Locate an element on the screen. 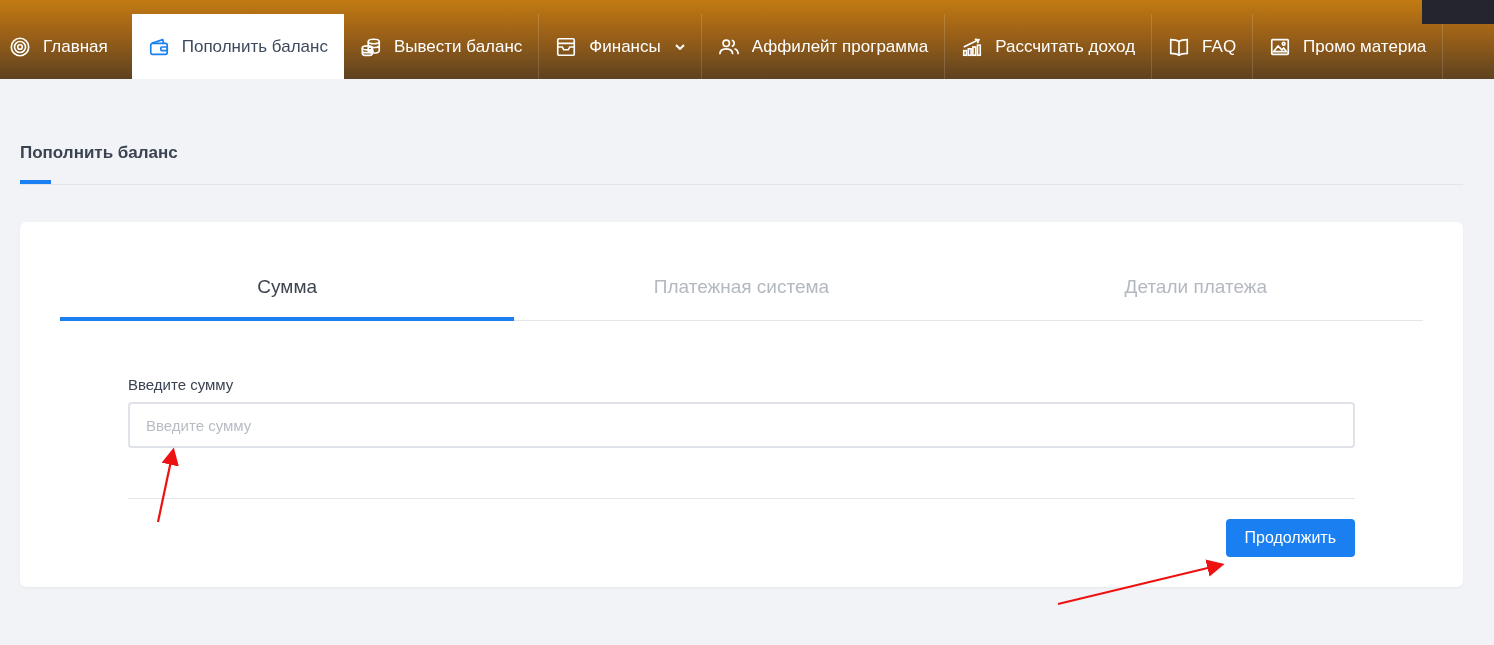 This screenshot has height=645, width=1494. nav-tab: Промо материа is located at coordinates (1348, 46).